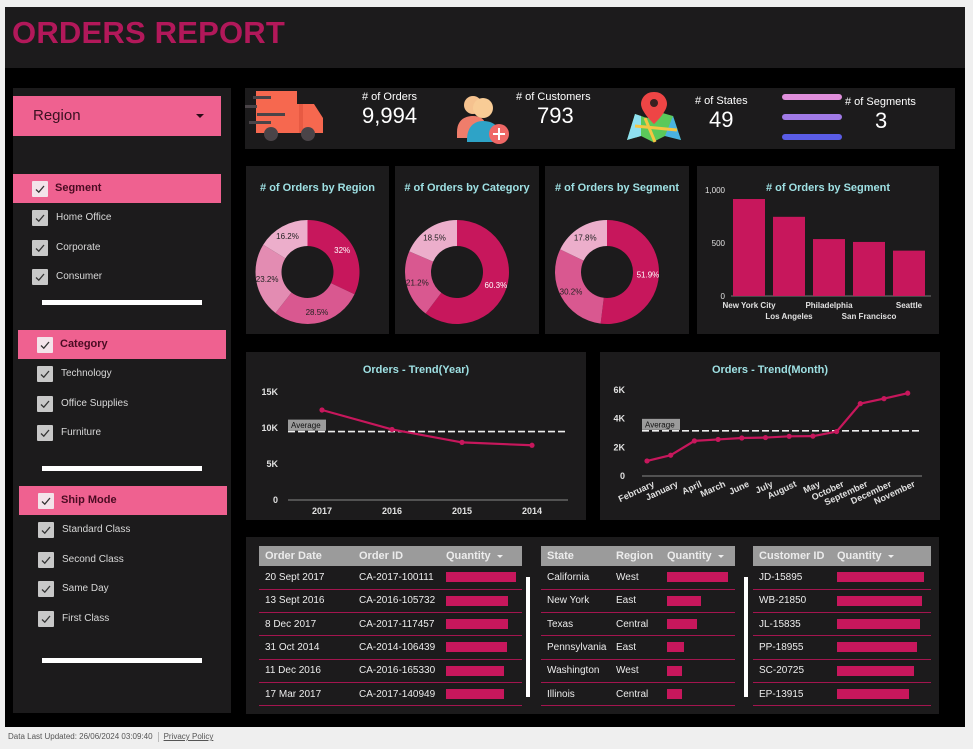 The width and height of the screenshot is (973, 749). I want to click on col-quantity-label: Quantity, so click(468, 556).